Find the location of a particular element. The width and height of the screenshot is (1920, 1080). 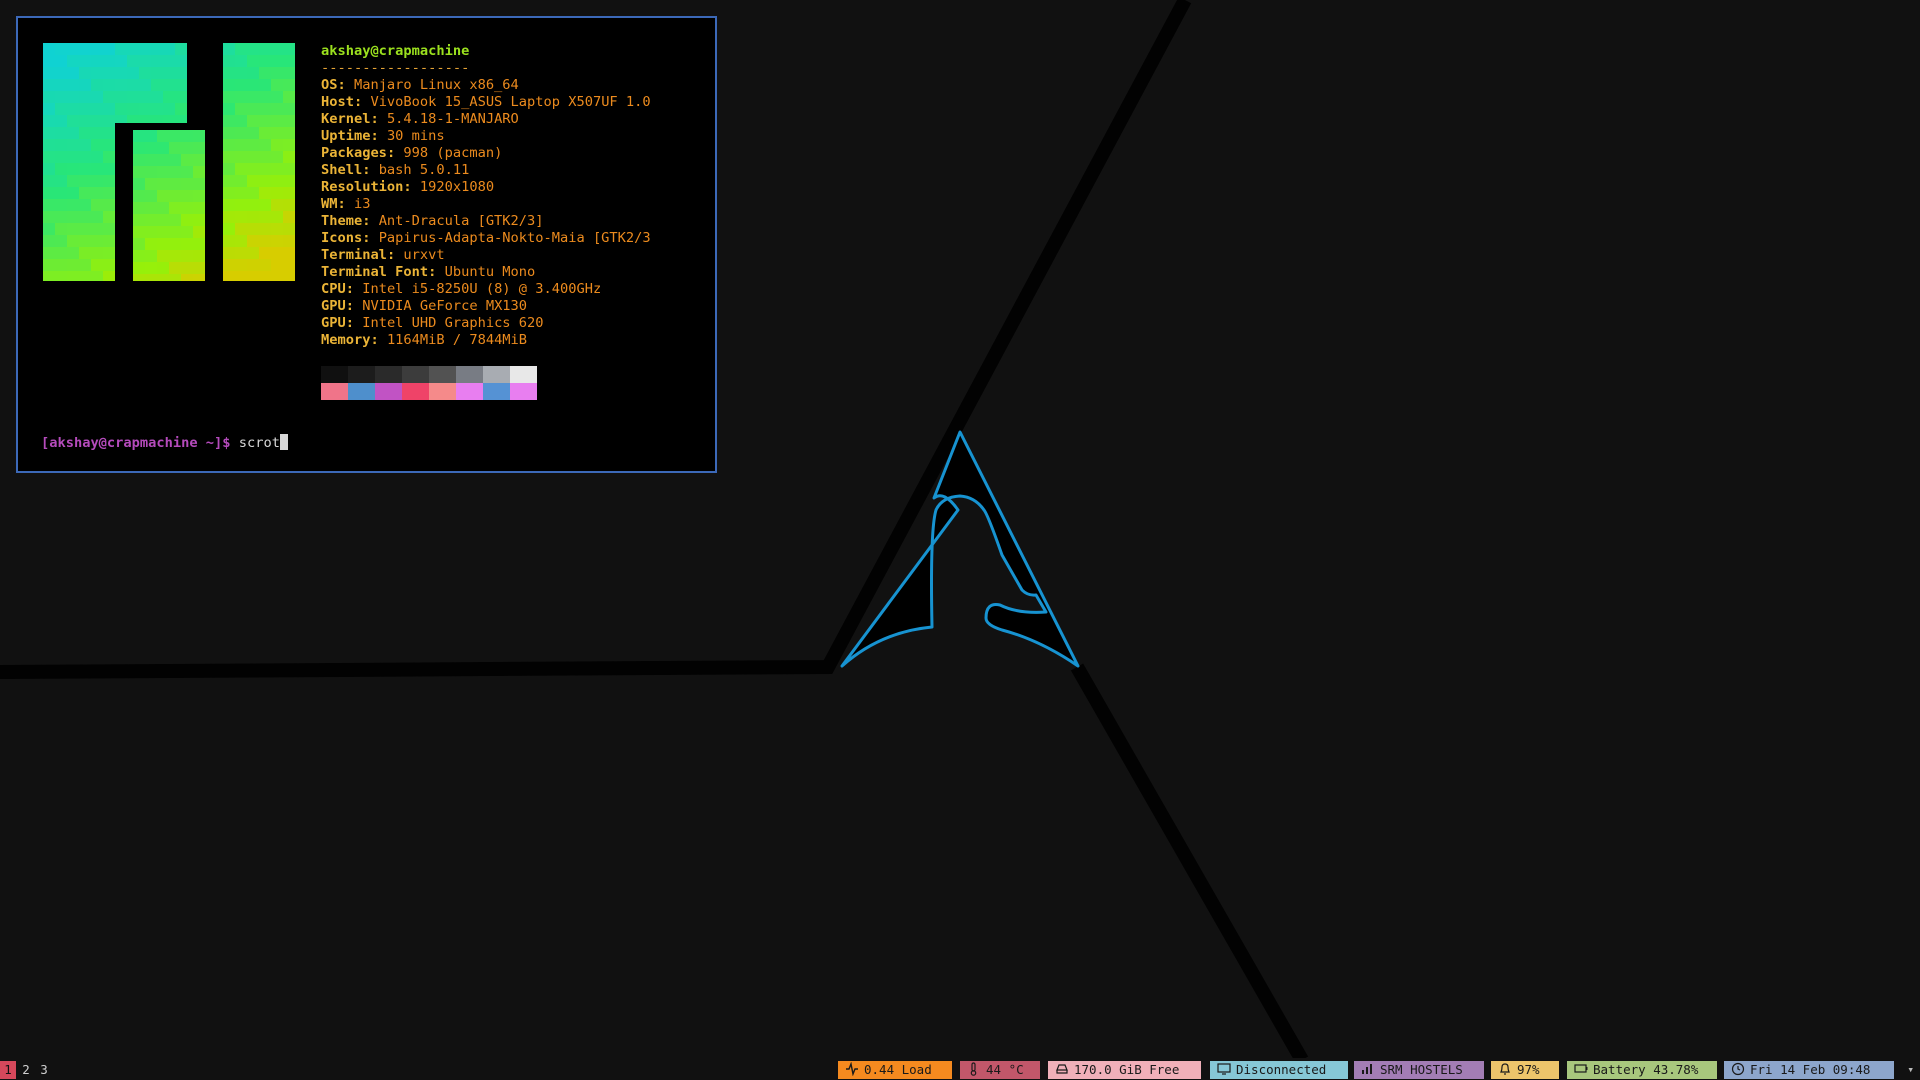

info-value: 30 mins is located at coordinates (415, 136).